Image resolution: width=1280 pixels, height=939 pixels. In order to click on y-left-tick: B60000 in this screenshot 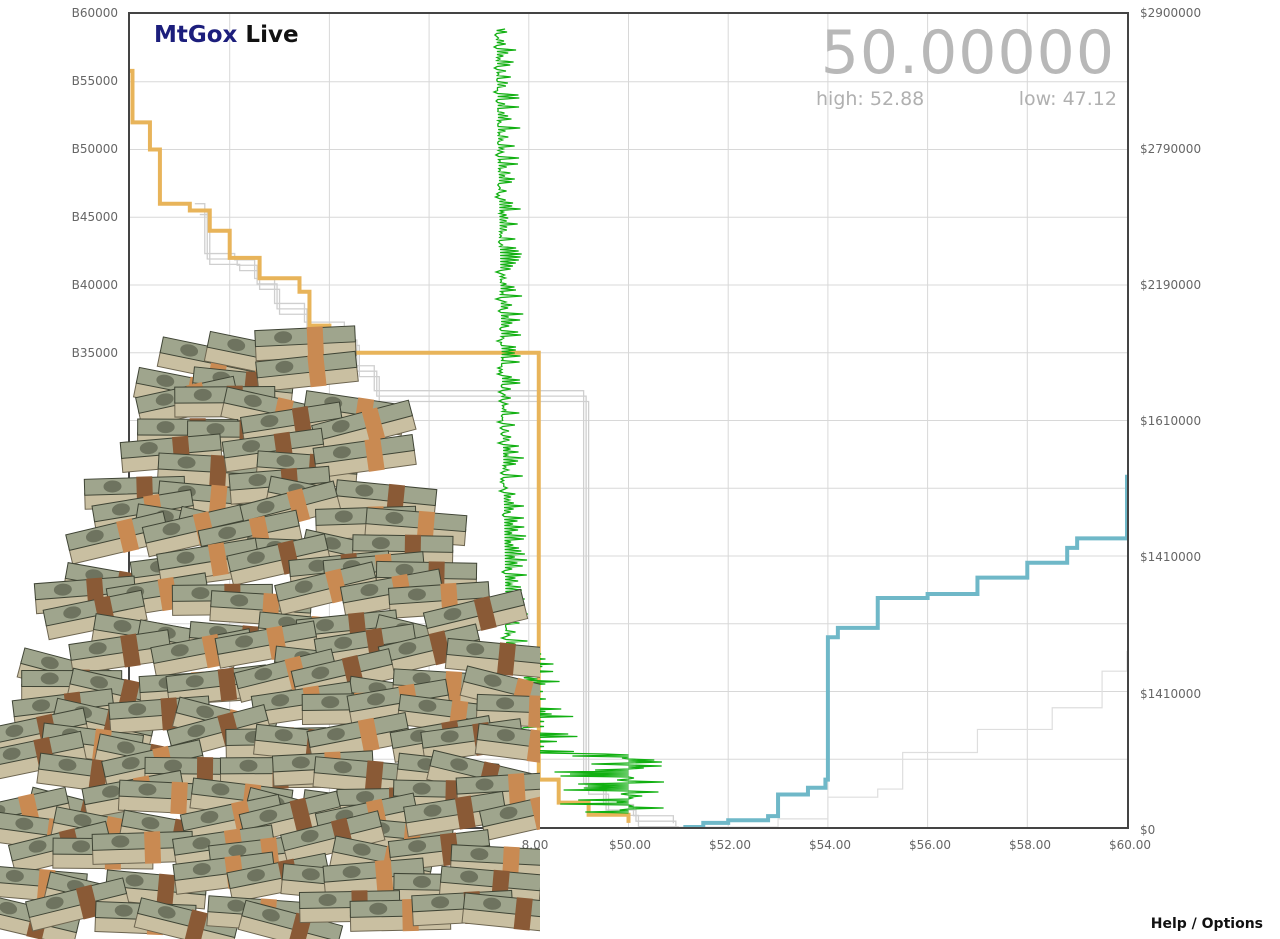, I will do `click(94, 13)`.